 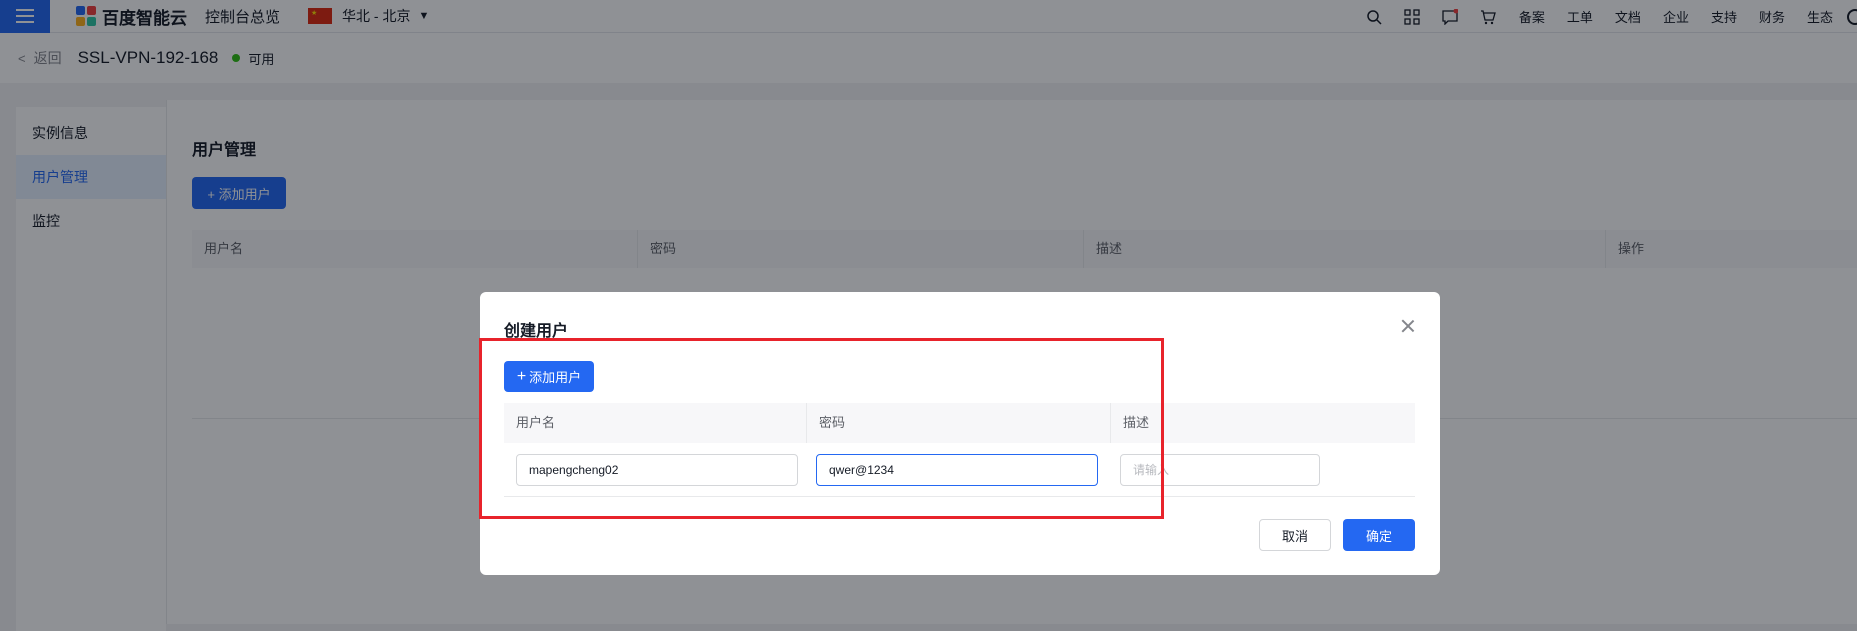 What do you see at coordinates (821, 428) in the screenshot?
I see `highlight-annotation-box` at bounding box center [821, 428].